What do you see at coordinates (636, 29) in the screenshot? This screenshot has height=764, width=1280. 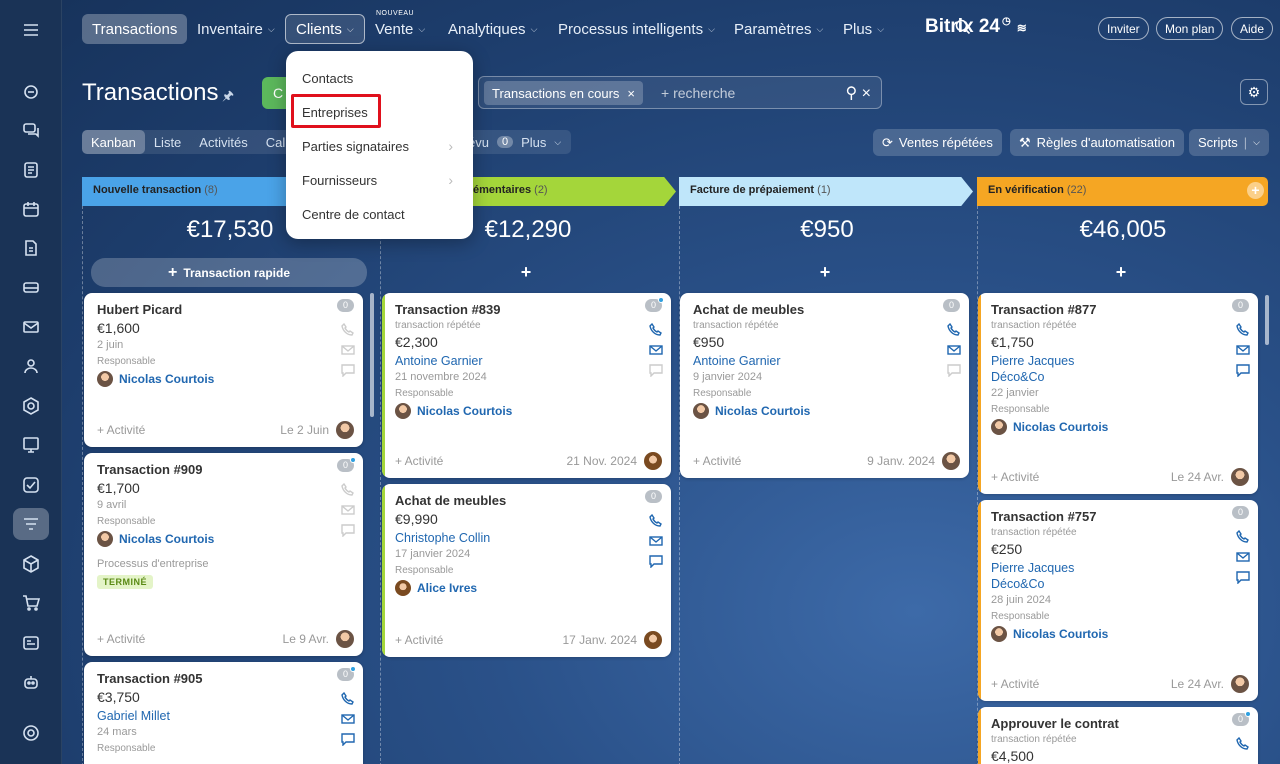 I see `nav-intelligent-processes: Processus intelligents ⌵` at bounding box center [636, 29].